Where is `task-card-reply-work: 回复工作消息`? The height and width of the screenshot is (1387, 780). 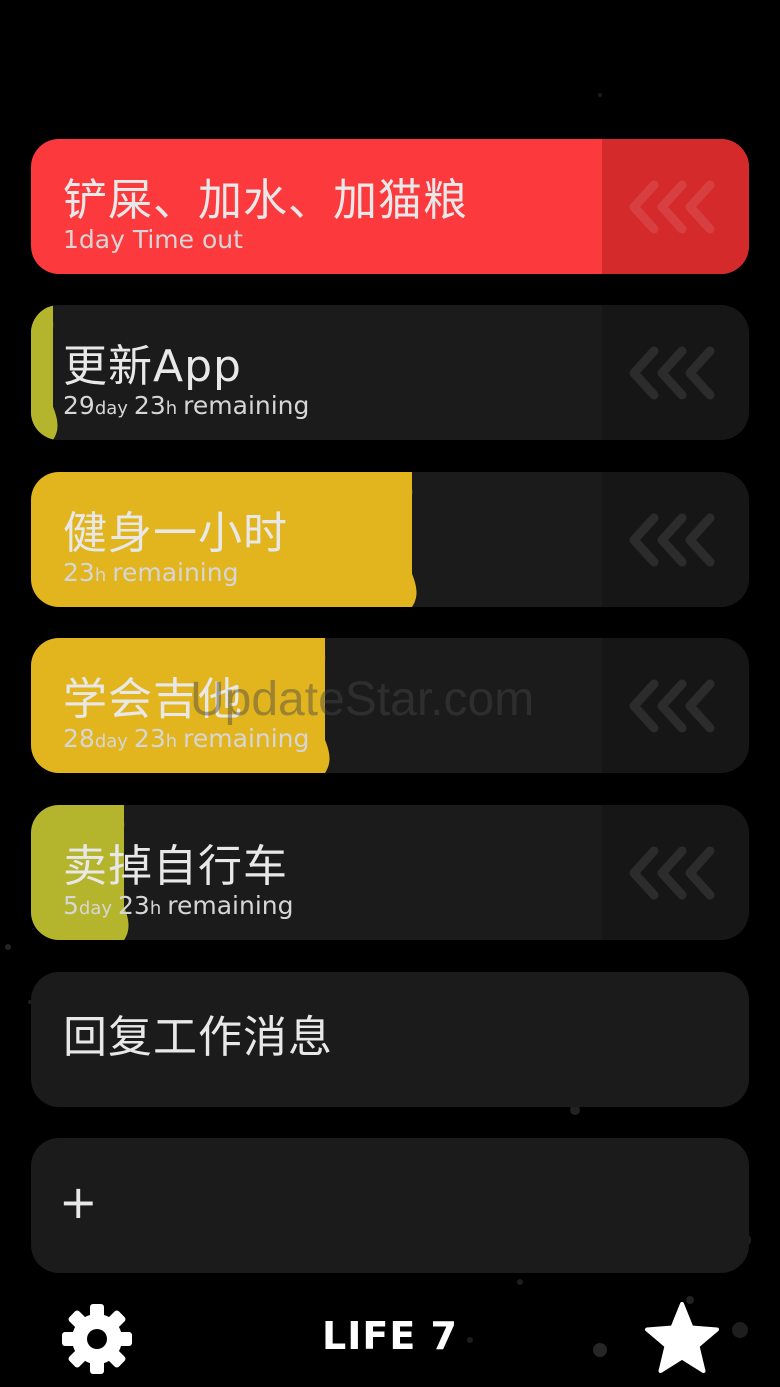
task-card-reply-work: 回复工作消息 is located at coordinates (390, 1039).